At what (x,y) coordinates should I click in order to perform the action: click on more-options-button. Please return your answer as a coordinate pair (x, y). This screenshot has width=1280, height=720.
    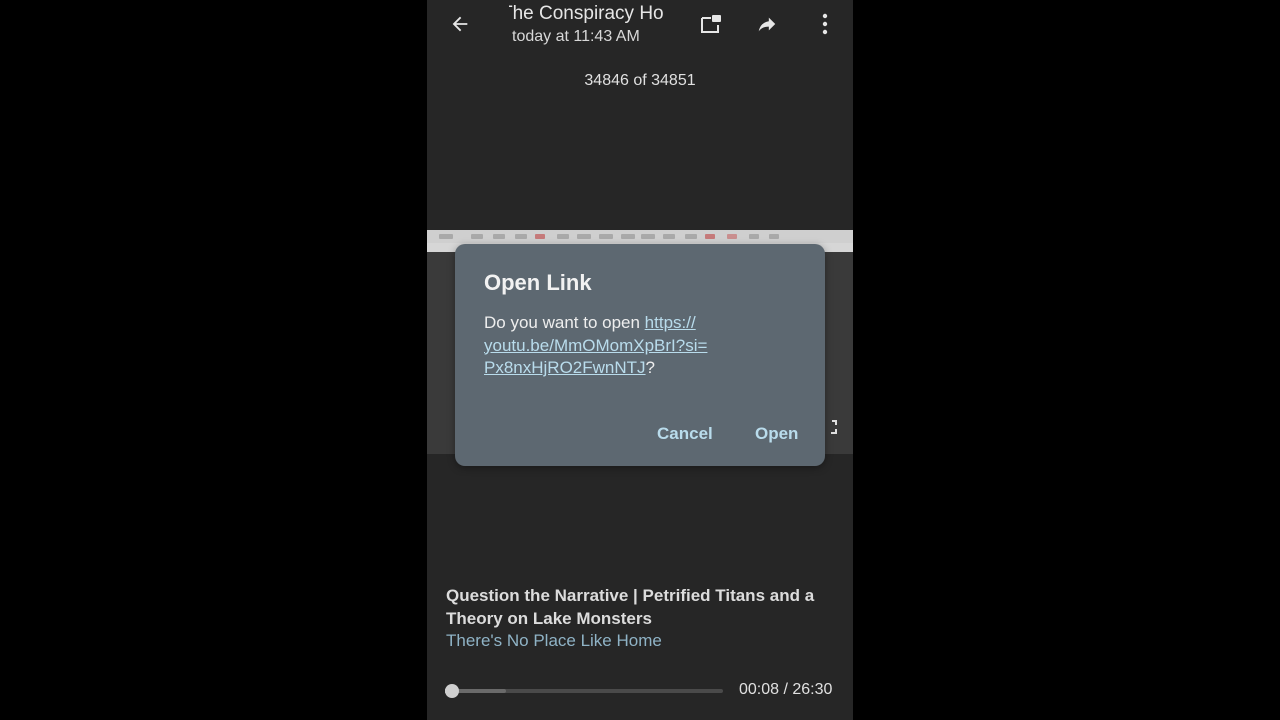
    Looking at the image, I should click on (825, 24).